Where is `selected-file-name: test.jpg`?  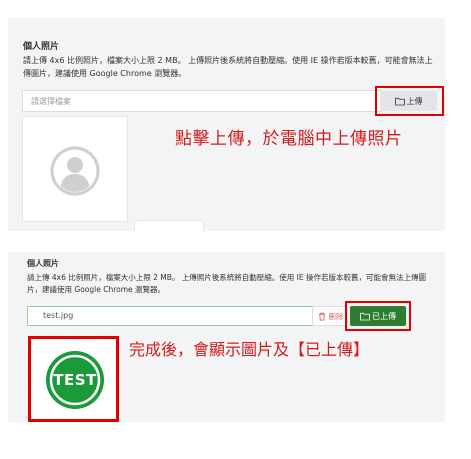
selected-file-name: test.jpg is located at coordinates (58, 315).